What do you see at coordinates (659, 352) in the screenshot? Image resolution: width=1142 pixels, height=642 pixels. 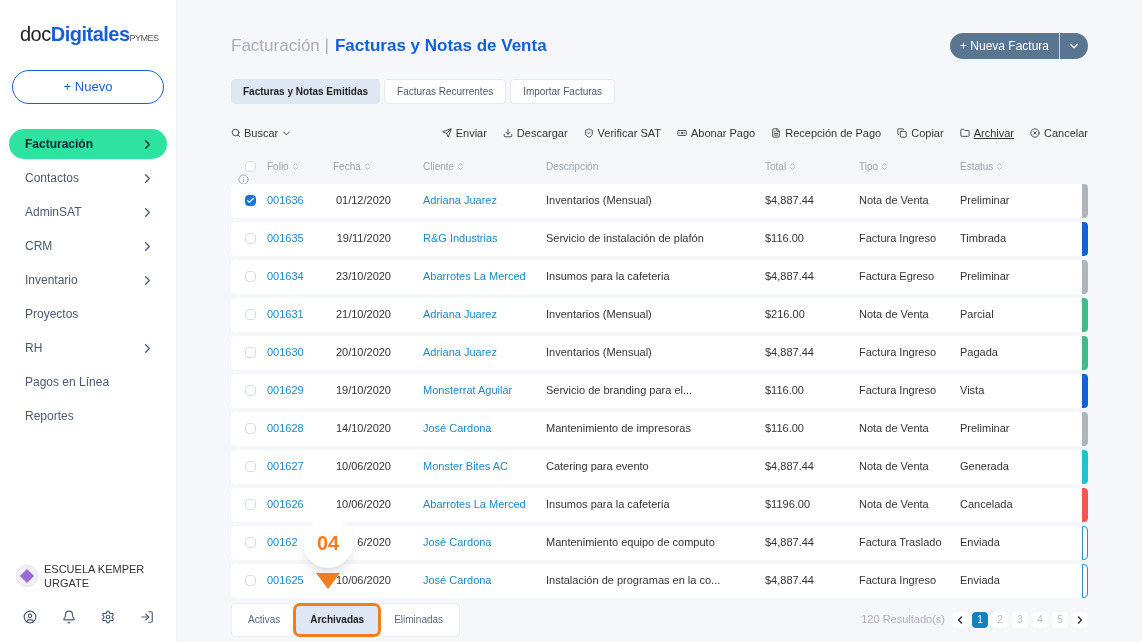 I see `table-row: 001630 20/10/2020 Adriana Juarez Inventarios (Mensual) $4,887.44 Factura Ingreso Pagada` at bounding box center [659, 352].